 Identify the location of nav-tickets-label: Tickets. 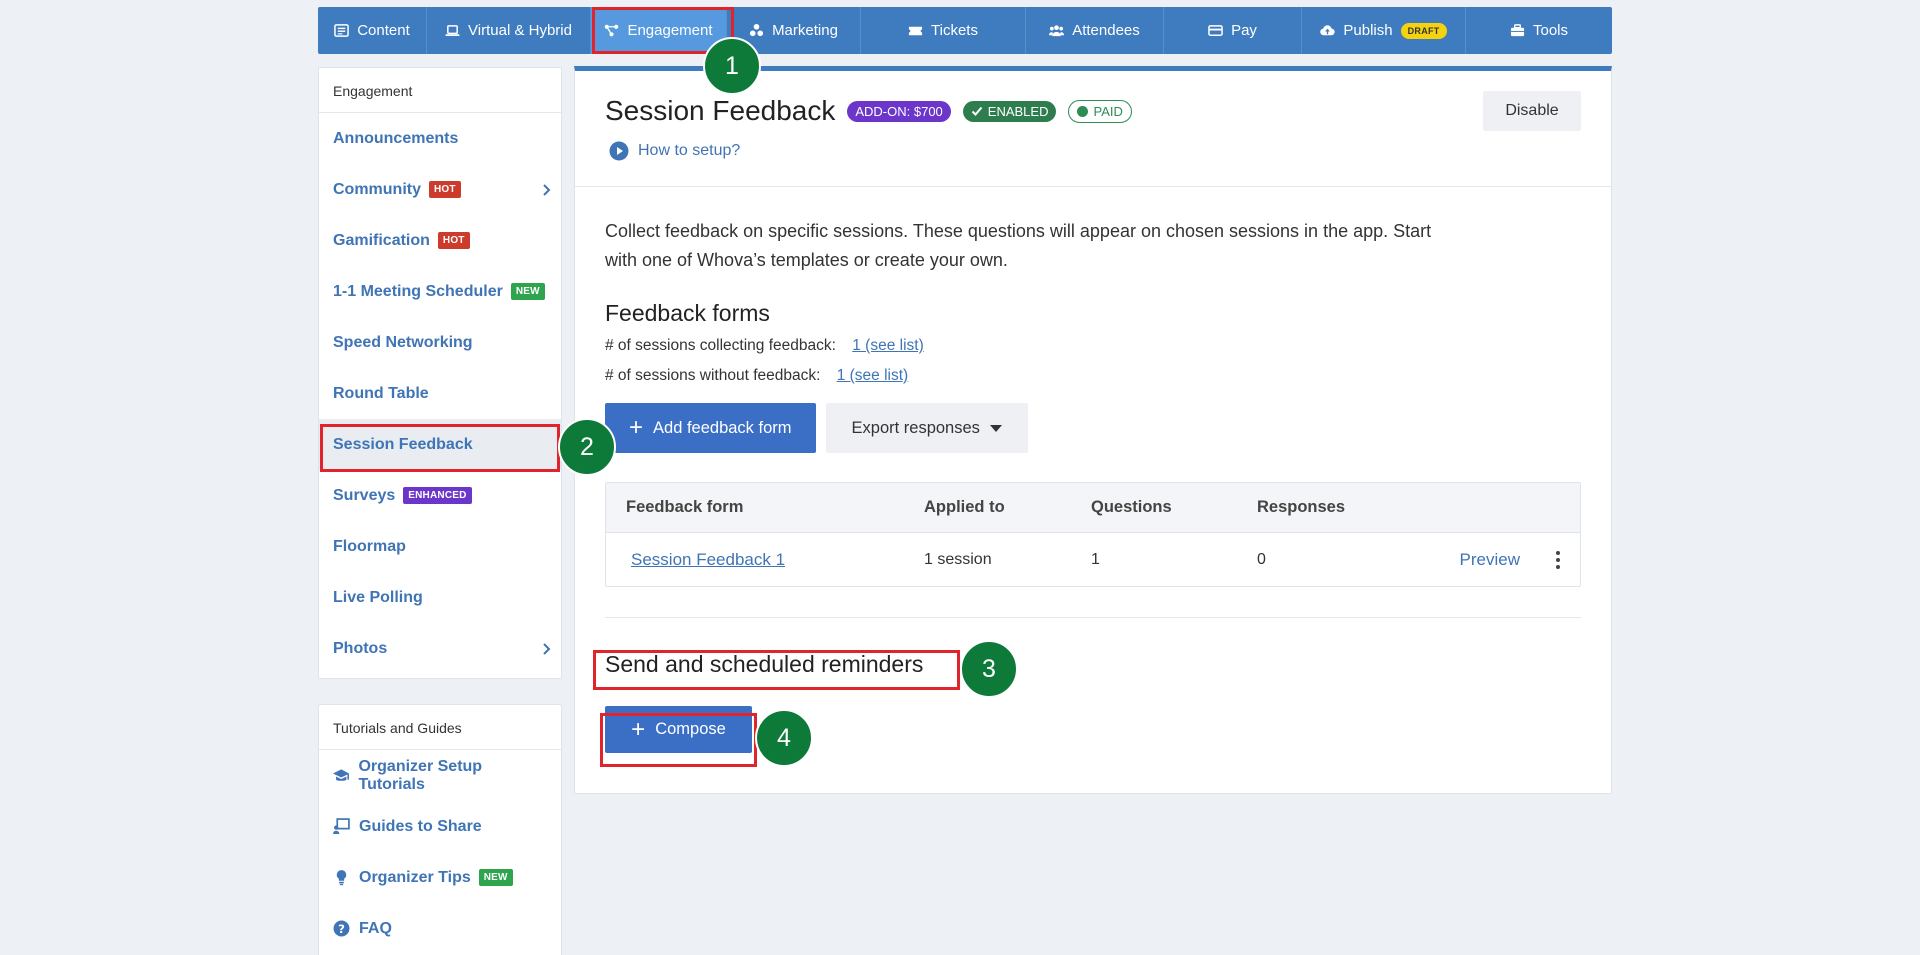
(954, 30).